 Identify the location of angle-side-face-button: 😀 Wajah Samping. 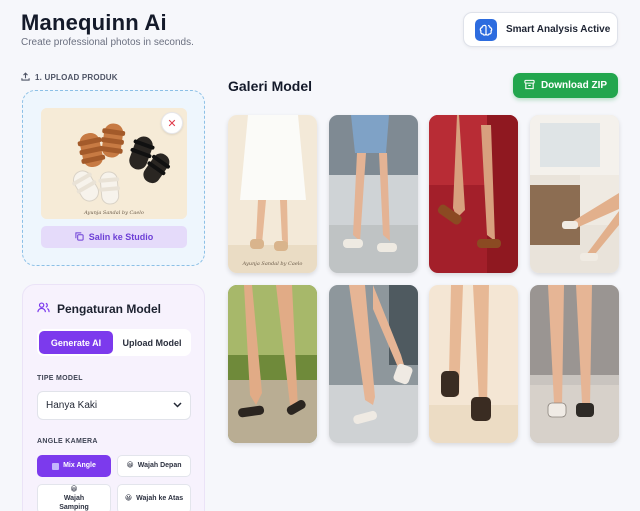
(74, 497).